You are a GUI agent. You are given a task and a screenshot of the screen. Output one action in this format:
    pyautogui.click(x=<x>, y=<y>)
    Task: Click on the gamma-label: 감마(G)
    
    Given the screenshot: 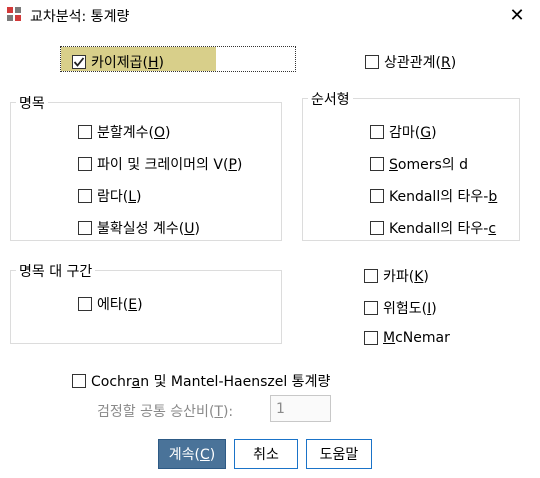 What is the action you would take?
    pyautogui.click(x=413, y=133)
    